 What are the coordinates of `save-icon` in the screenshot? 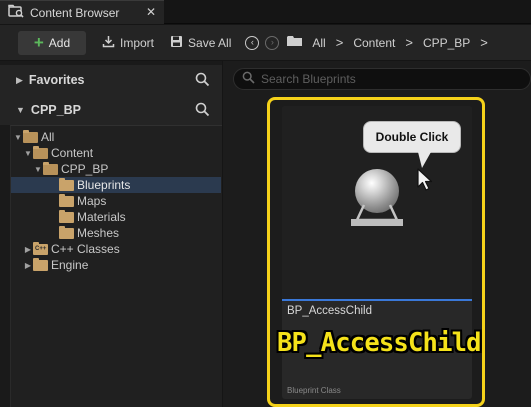 It's located at (176, 43).